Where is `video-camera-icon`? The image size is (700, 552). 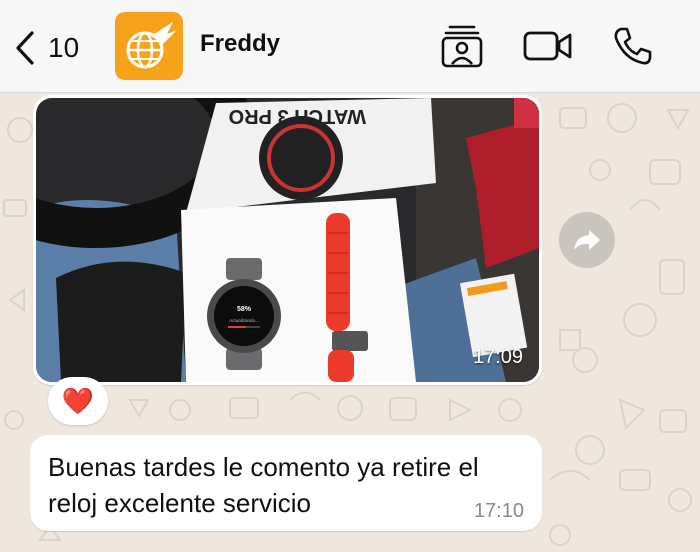
video-camera-icon is located at coordinates (547, 46).